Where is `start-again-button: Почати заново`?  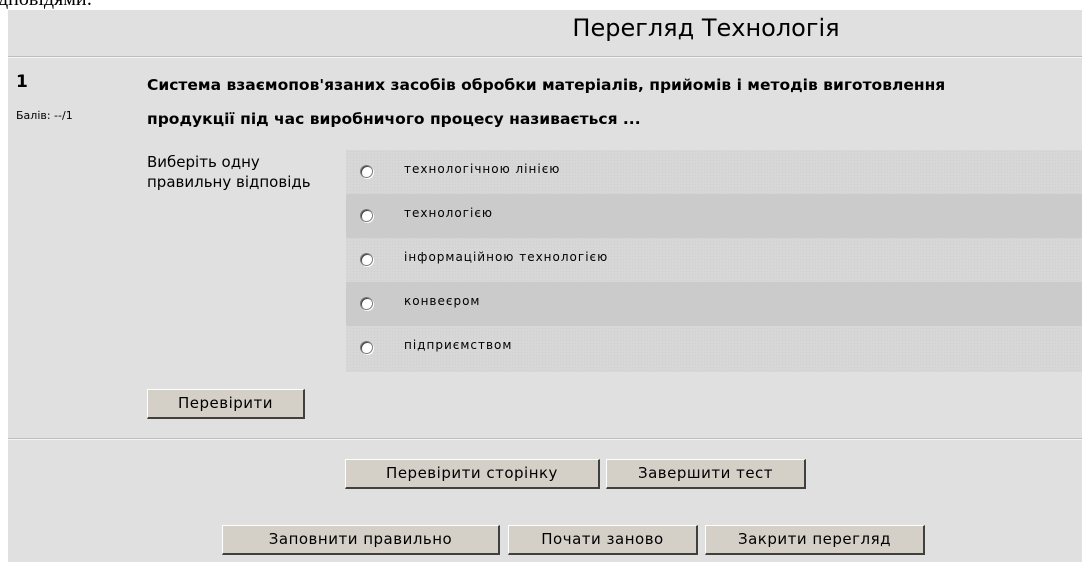 start-again-button: Почати заново is located at coordinates (603, 540).